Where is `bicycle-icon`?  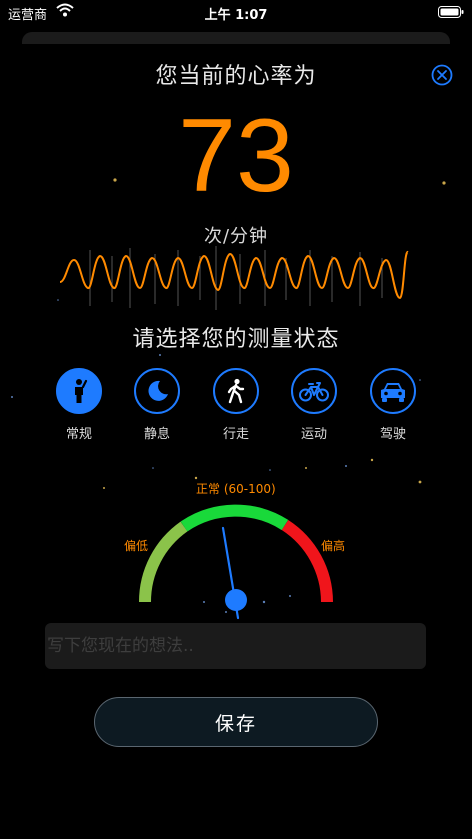 bicycle-icon is located at coordinates (314, 392).